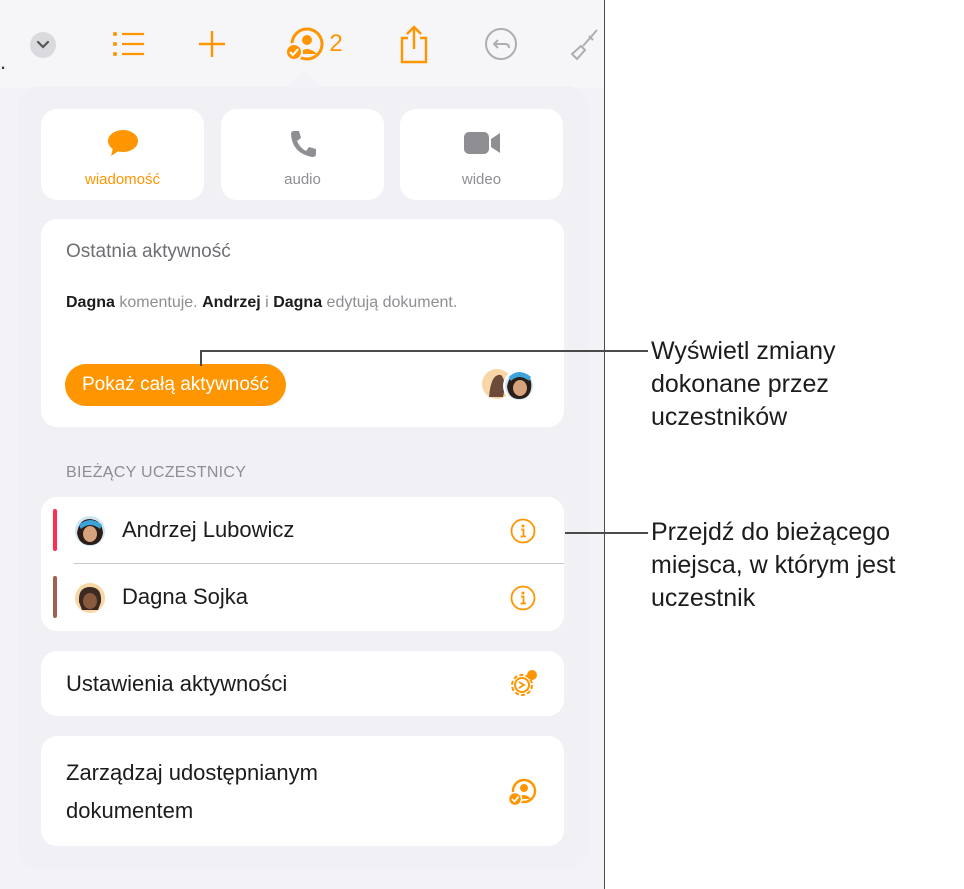 The height and width of the screenshot is (889, 964). I want to click on video-label: wideo, so click(481, 179).